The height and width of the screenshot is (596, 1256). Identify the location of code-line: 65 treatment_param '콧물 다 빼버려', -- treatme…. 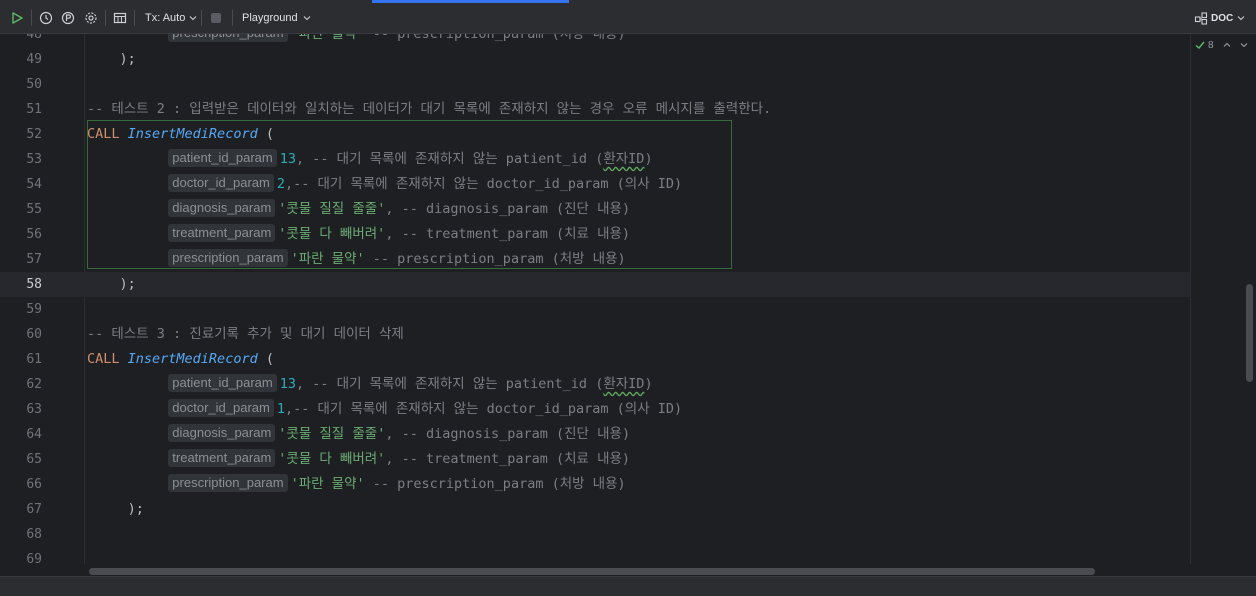
(595, 459).